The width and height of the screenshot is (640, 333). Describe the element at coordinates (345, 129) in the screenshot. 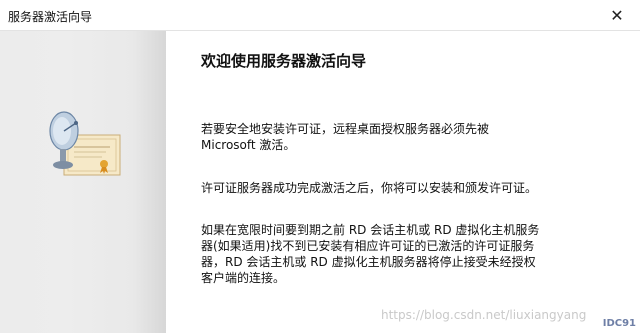

I see `intro-line: 若要安全地安装许可证，远程桌面授权服务器必须先被` at that location.